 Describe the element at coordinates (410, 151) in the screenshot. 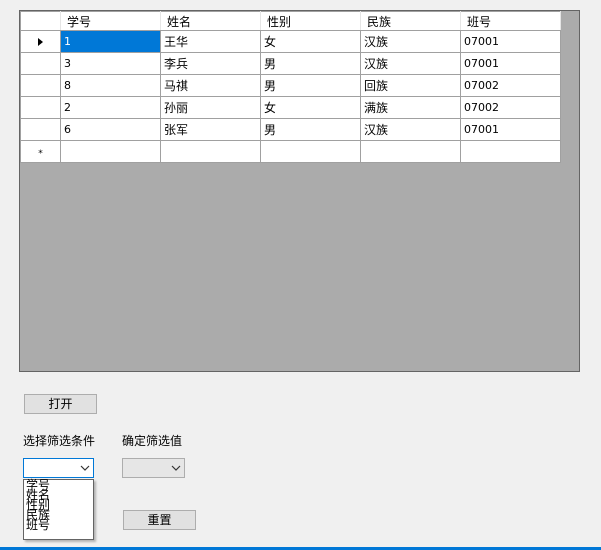

I see `cell-ethnicity` at that location.